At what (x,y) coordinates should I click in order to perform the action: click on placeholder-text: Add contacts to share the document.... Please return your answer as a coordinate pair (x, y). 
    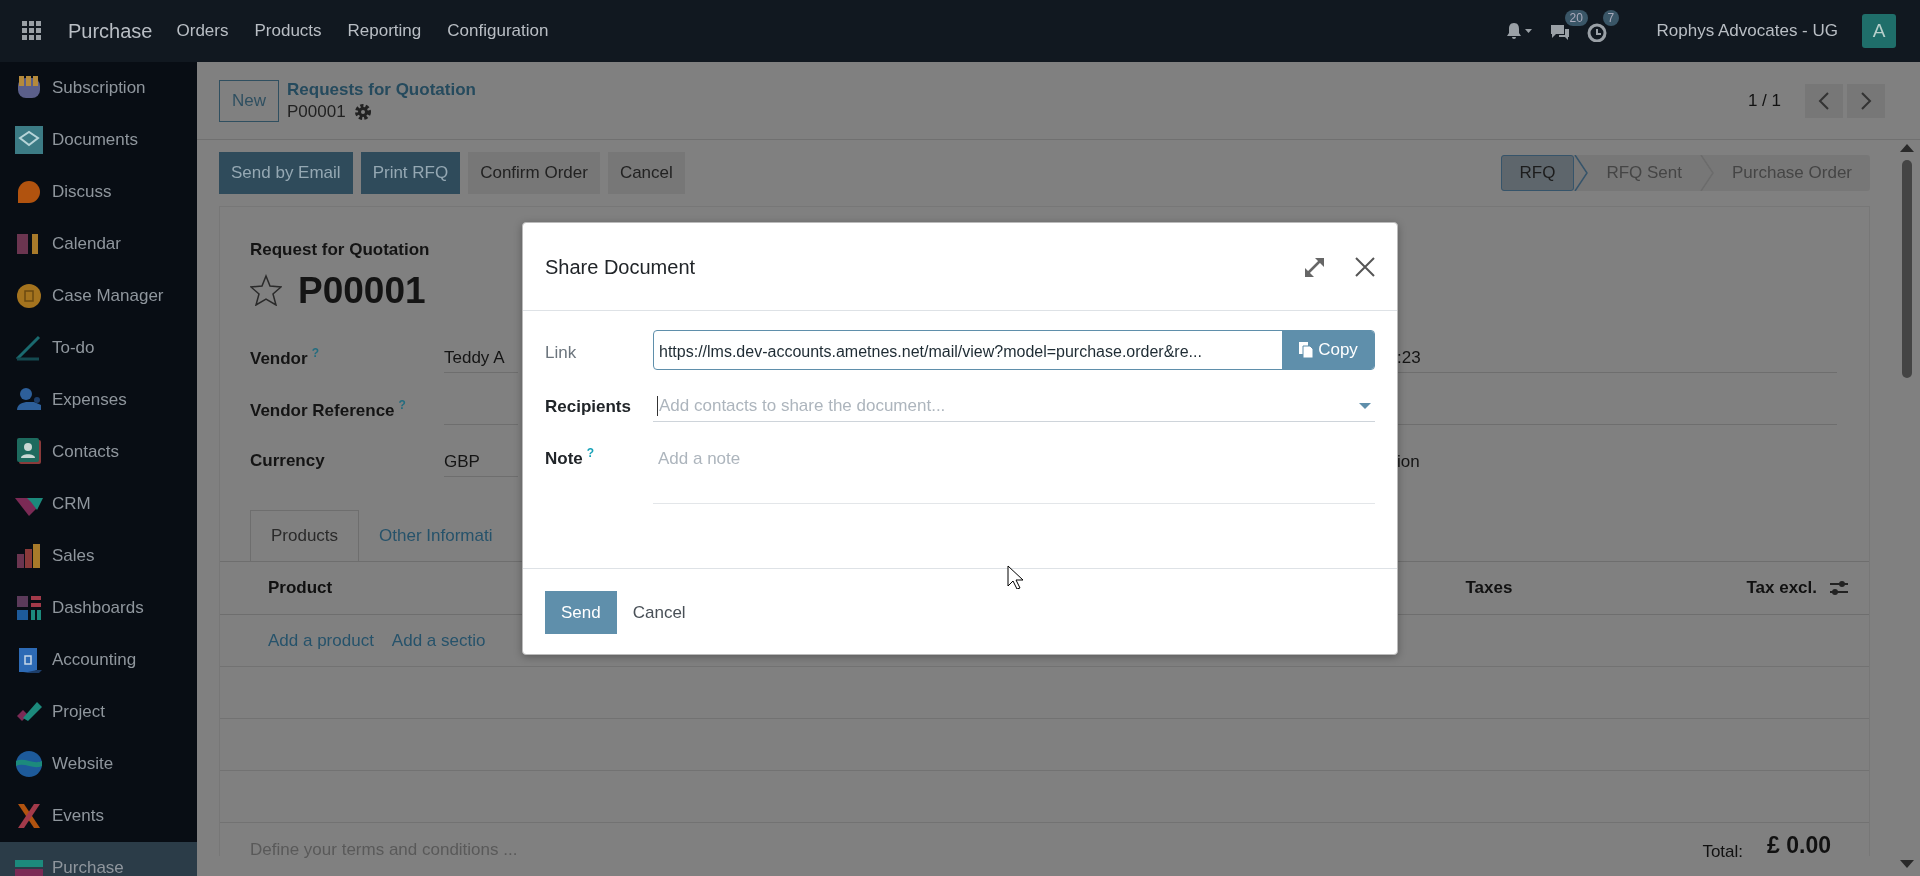
    Looking at the image, I should click on (803, 405).